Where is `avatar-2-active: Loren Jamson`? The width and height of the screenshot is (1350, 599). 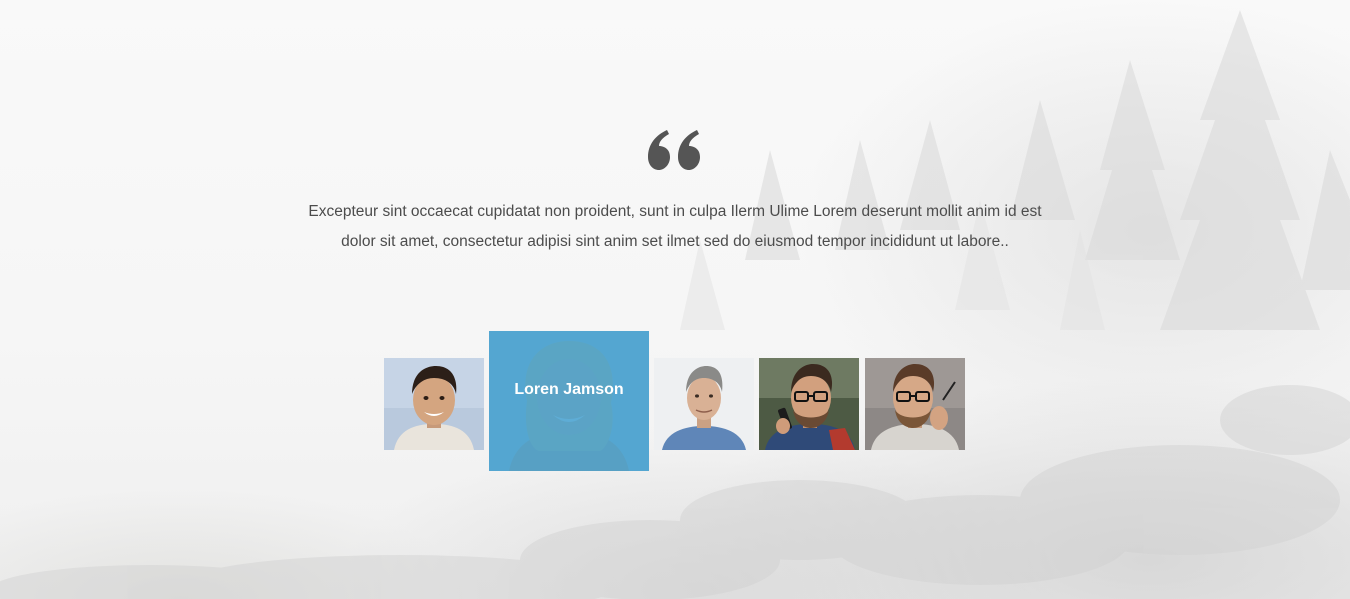 avatar-2-active: Loren Jamson is located at coordinates (569, 401).